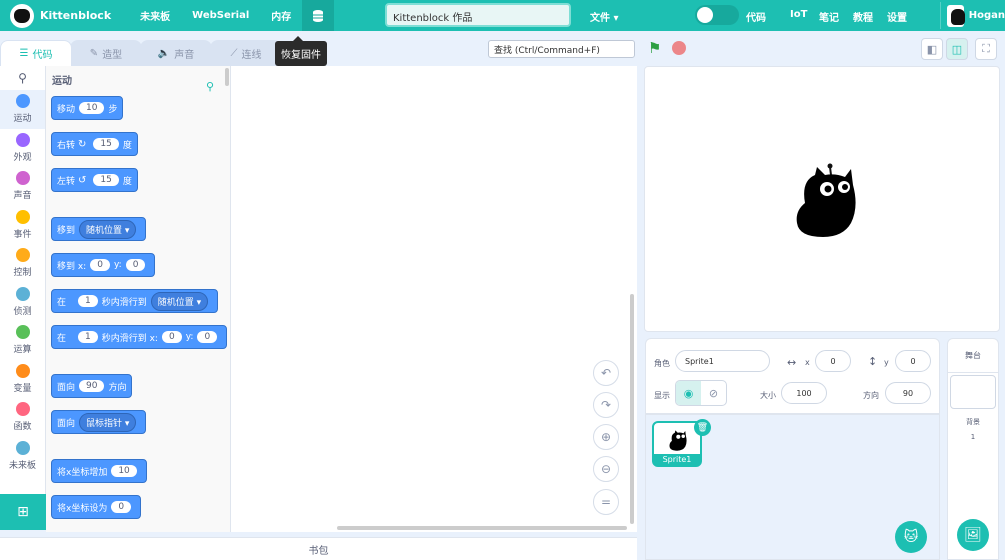 The height and width of the screenshot is (560, 1005). I want to click on stage-selector: 舞台 背景 1 🖼, so click(973, 449).